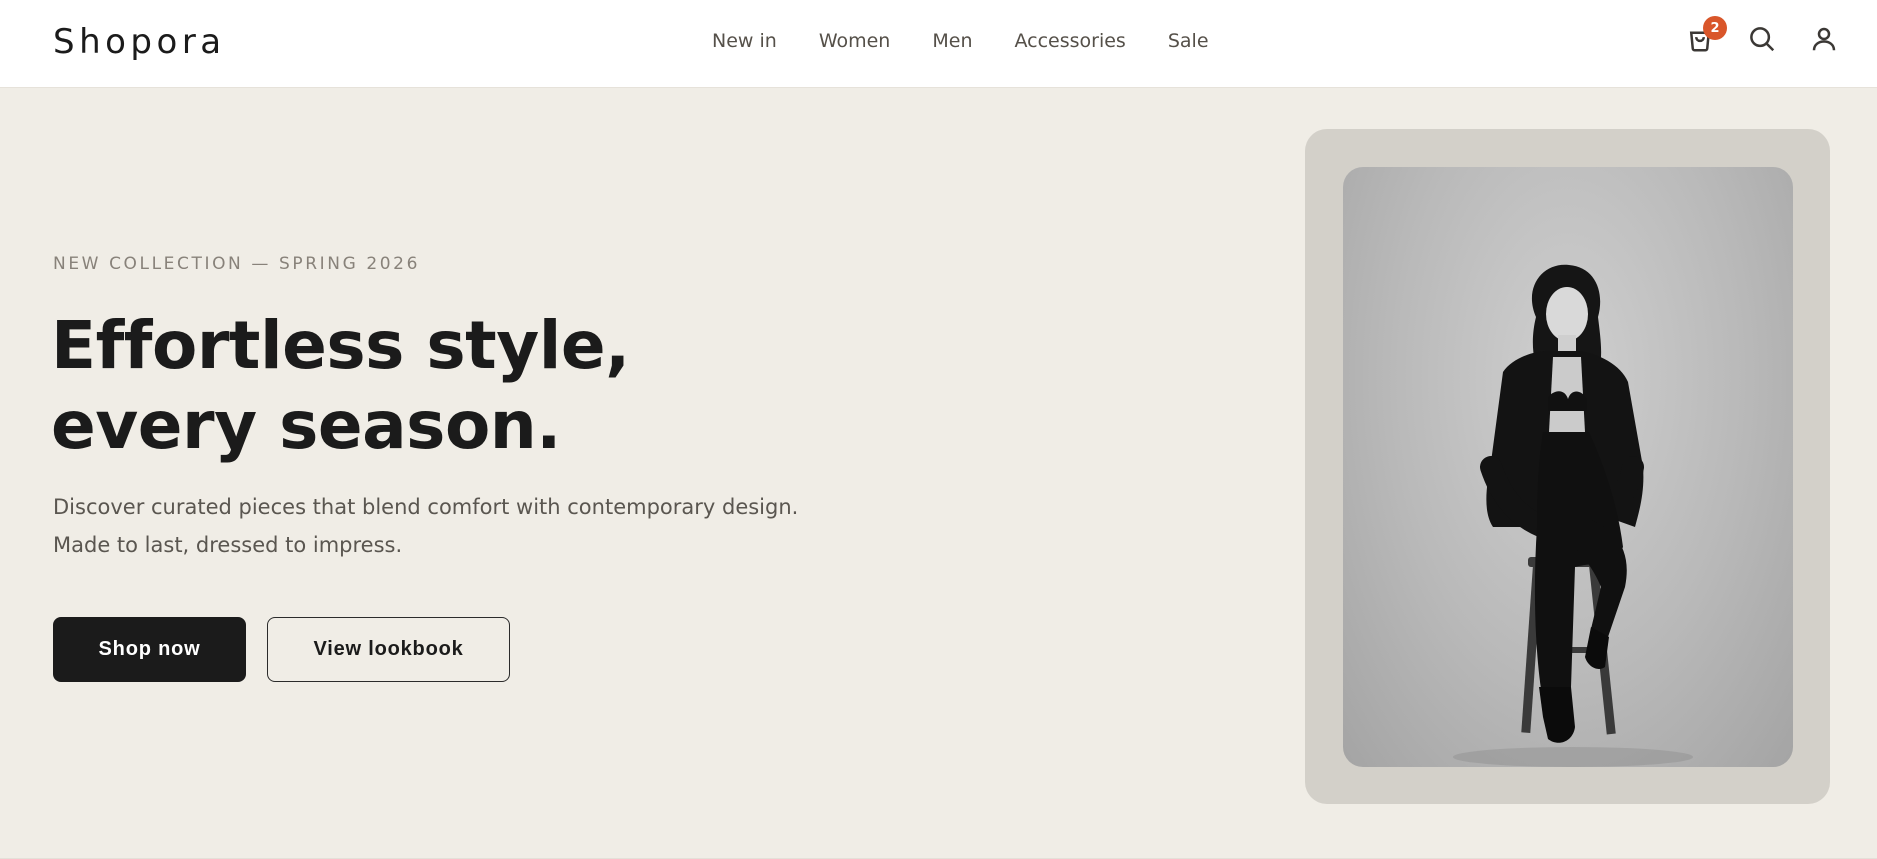 The image size is (1877, 859). I want to click on account-button, so click(1824, 39).